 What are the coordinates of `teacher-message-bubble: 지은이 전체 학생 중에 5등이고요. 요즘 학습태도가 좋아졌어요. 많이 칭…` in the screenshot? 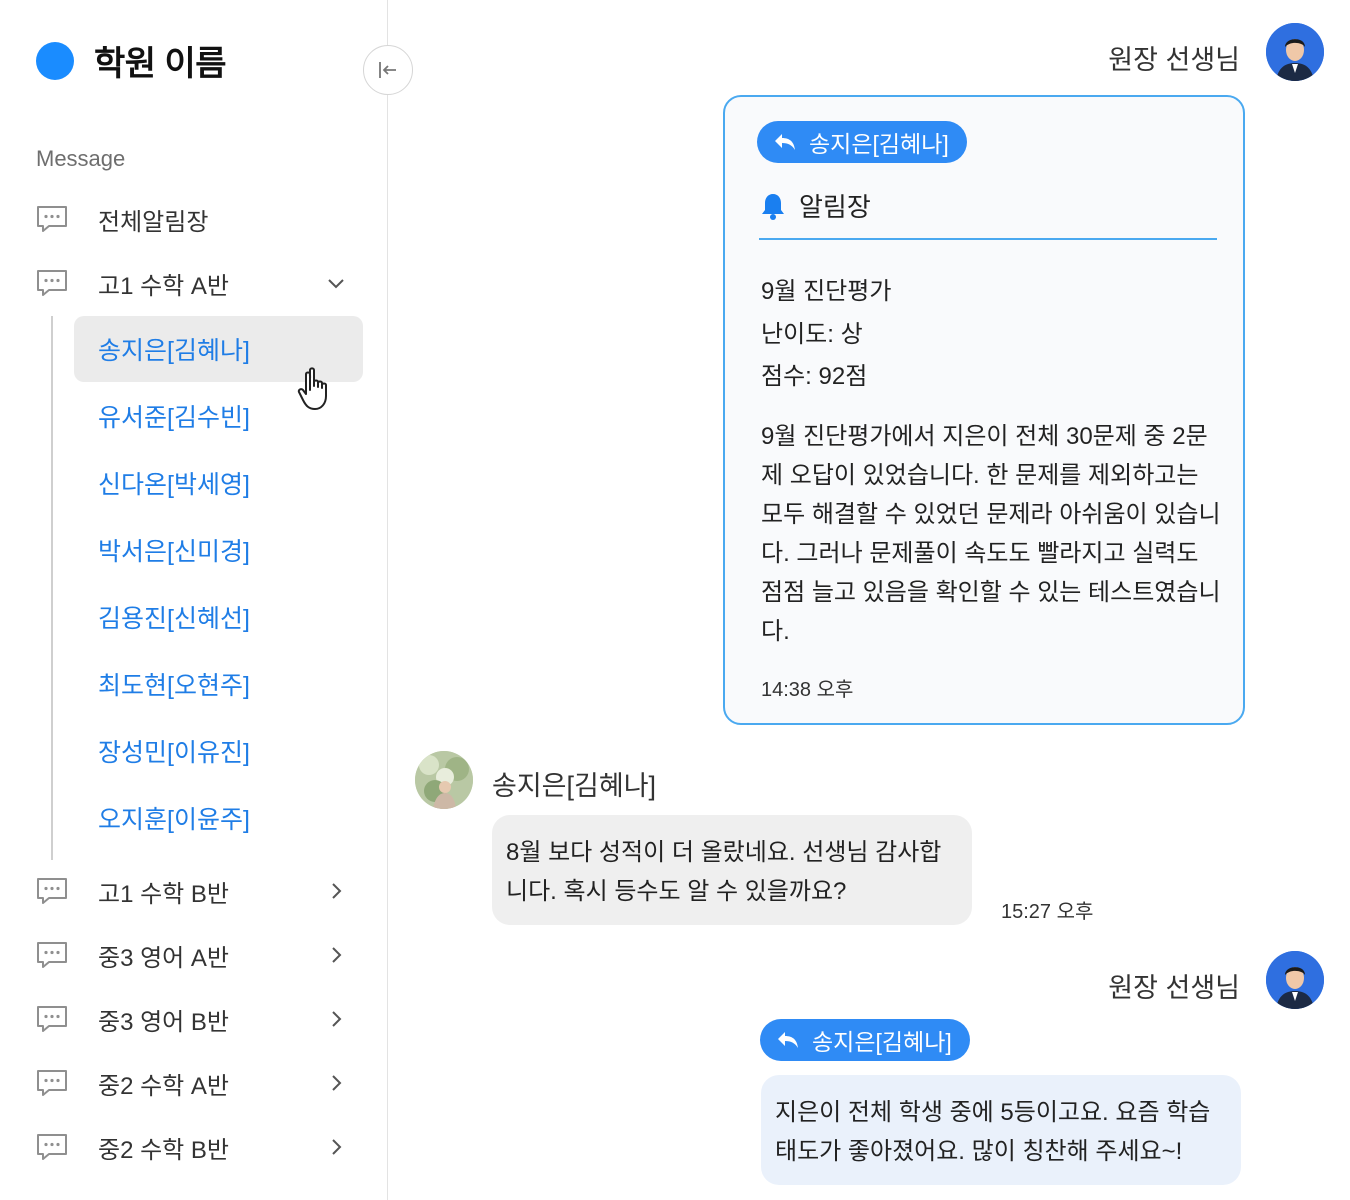 It's located at (1001, 1130).